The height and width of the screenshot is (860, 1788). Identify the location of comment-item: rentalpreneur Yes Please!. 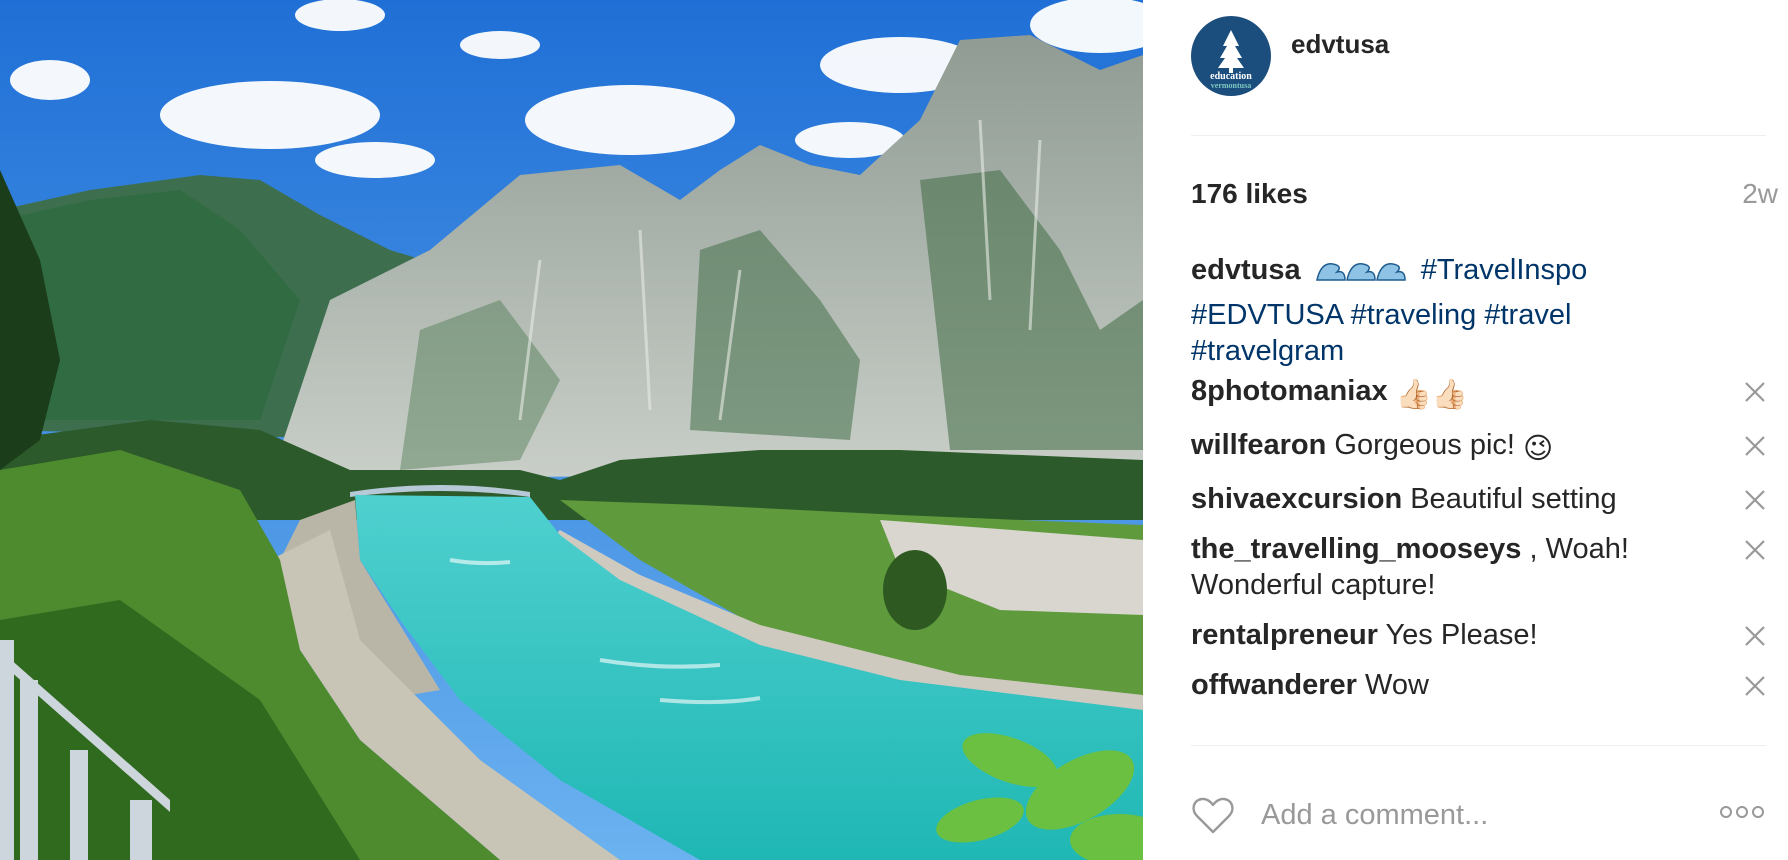
(1478, 635).